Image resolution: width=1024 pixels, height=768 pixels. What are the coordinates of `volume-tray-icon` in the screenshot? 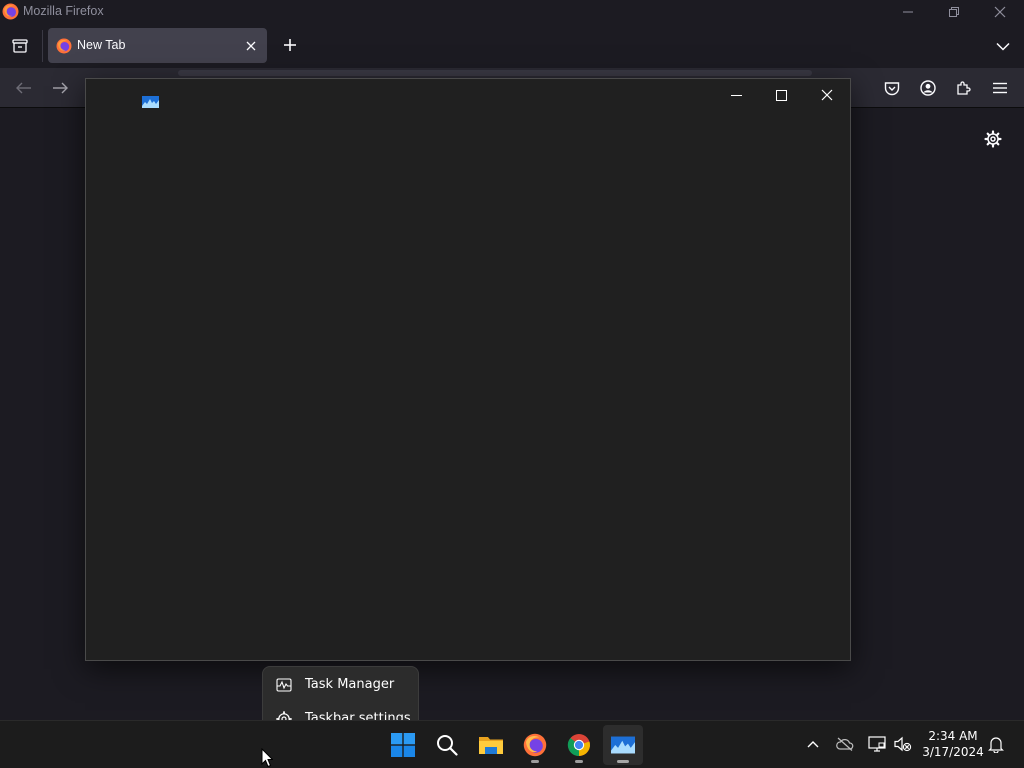 It's located at (903, 744).